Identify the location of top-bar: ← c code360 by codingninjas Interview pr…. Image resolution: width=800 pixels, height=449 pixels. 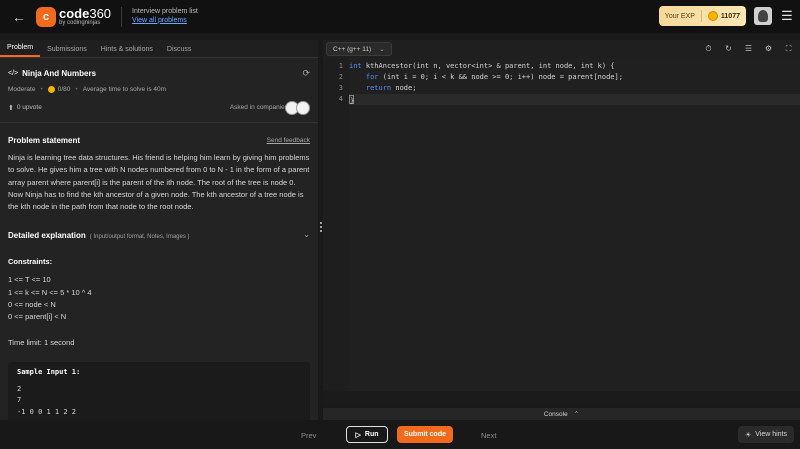
(400, 16).